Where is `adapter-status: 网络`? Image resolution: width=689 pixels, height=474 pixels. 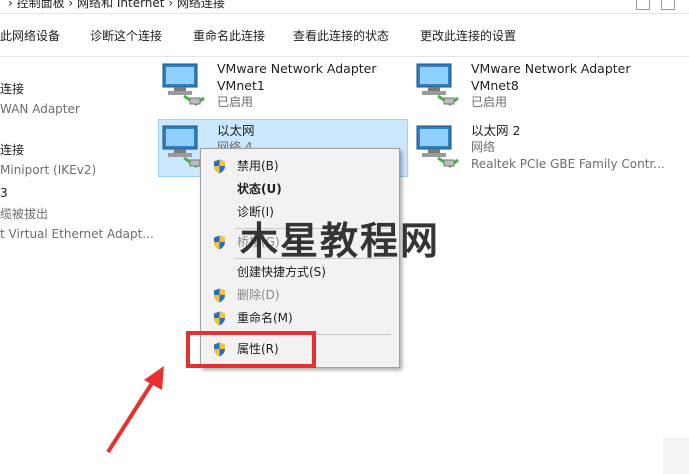 adapter-status: 网络 is located at coordinates (483, 147).